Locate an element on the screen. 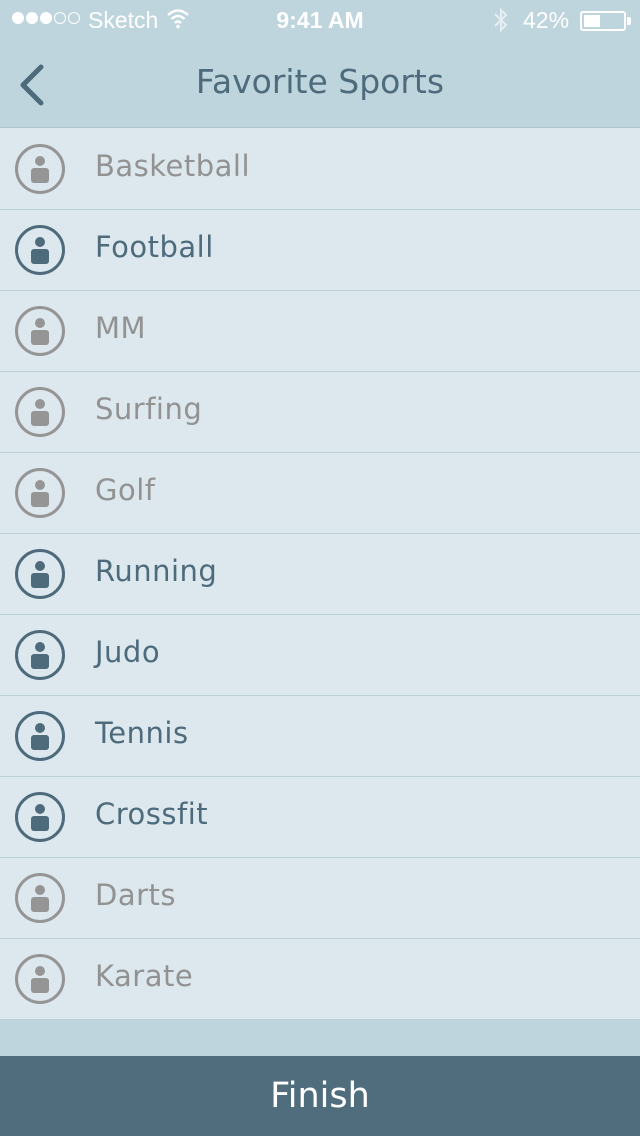 The height and width of the screenshot is (1136, 640). status-bar: Sketch 9:41 AM 42% is located at coordinates (320, 20).